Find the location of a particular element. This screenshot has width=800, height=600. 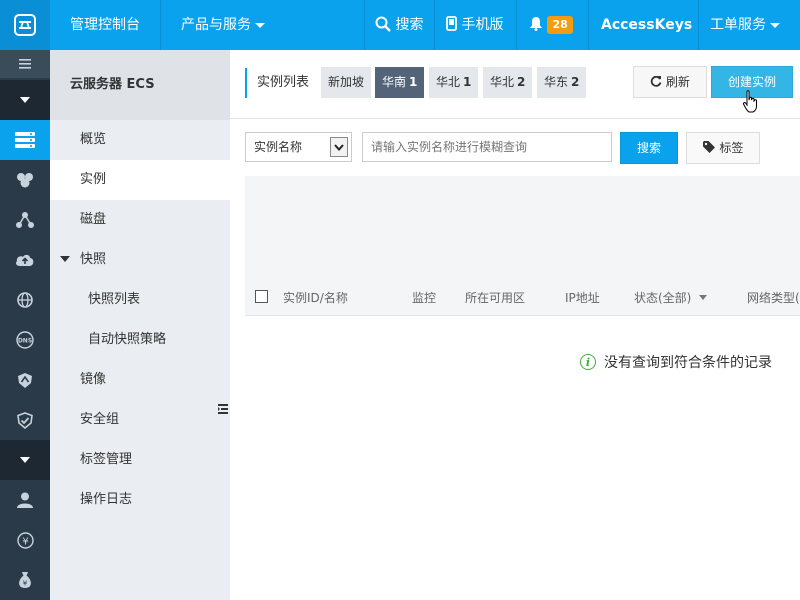

yen-icon: ¥ is located at coordinates (25, 540).